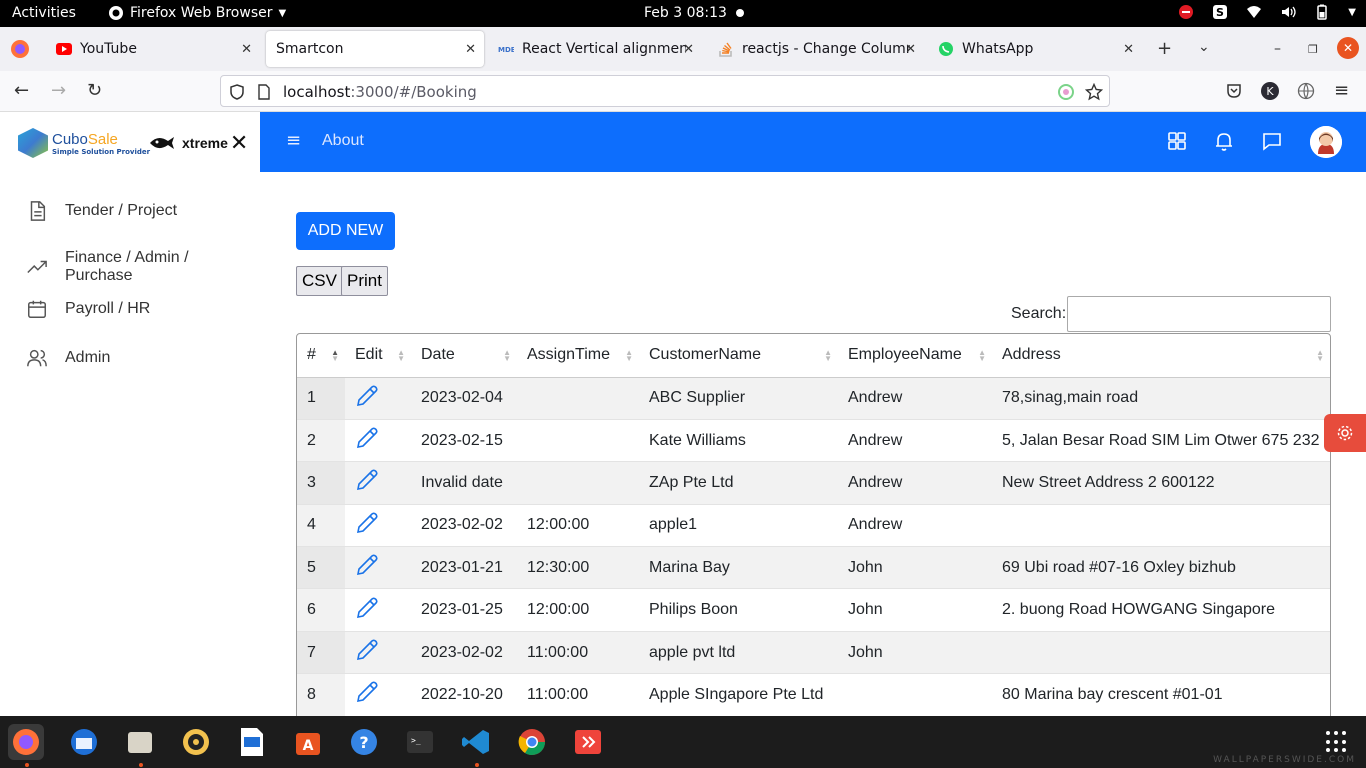  What do you see at coordinates (1337, 742) in the screenshot?
I see `show-apps-icon` at bounding box center [1337, 742].